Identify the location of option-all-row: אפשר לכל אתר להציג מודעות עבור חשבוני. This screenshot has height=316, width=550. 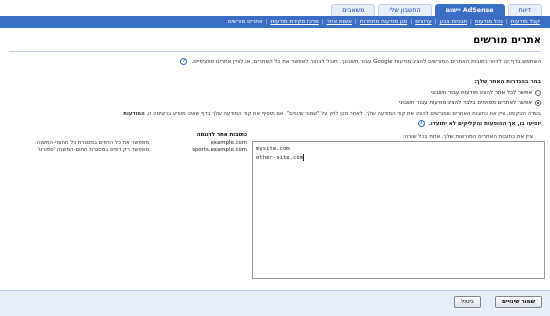
(486, 93).